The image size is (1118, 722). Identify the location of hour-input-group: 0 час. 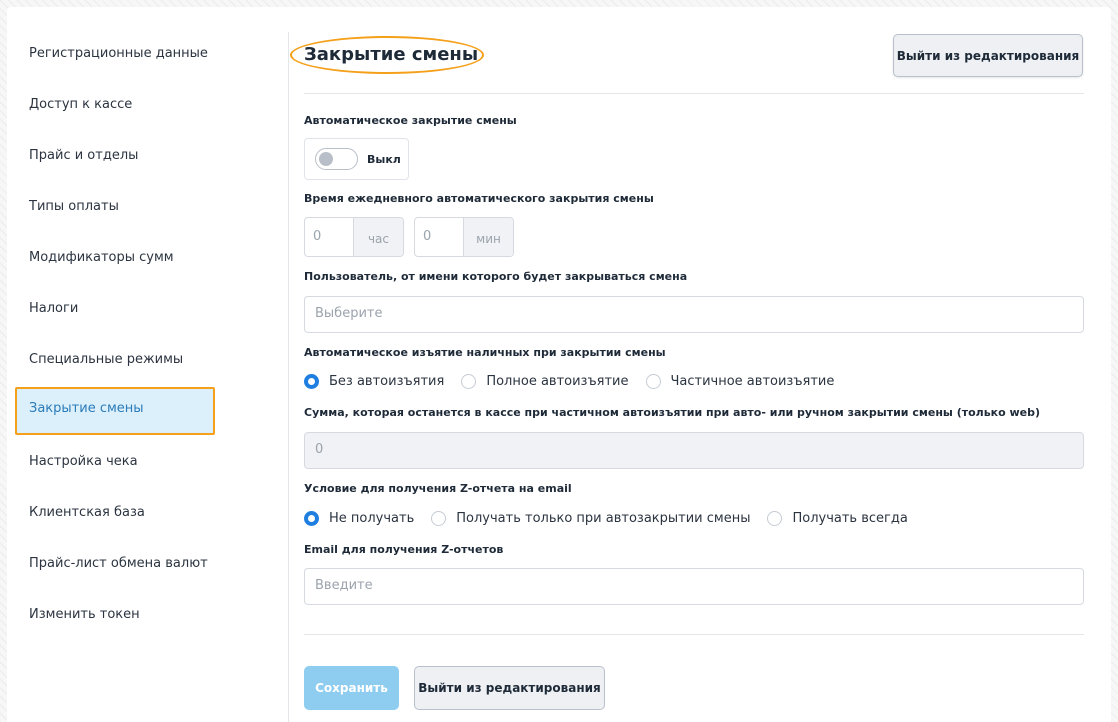
(354, 237).